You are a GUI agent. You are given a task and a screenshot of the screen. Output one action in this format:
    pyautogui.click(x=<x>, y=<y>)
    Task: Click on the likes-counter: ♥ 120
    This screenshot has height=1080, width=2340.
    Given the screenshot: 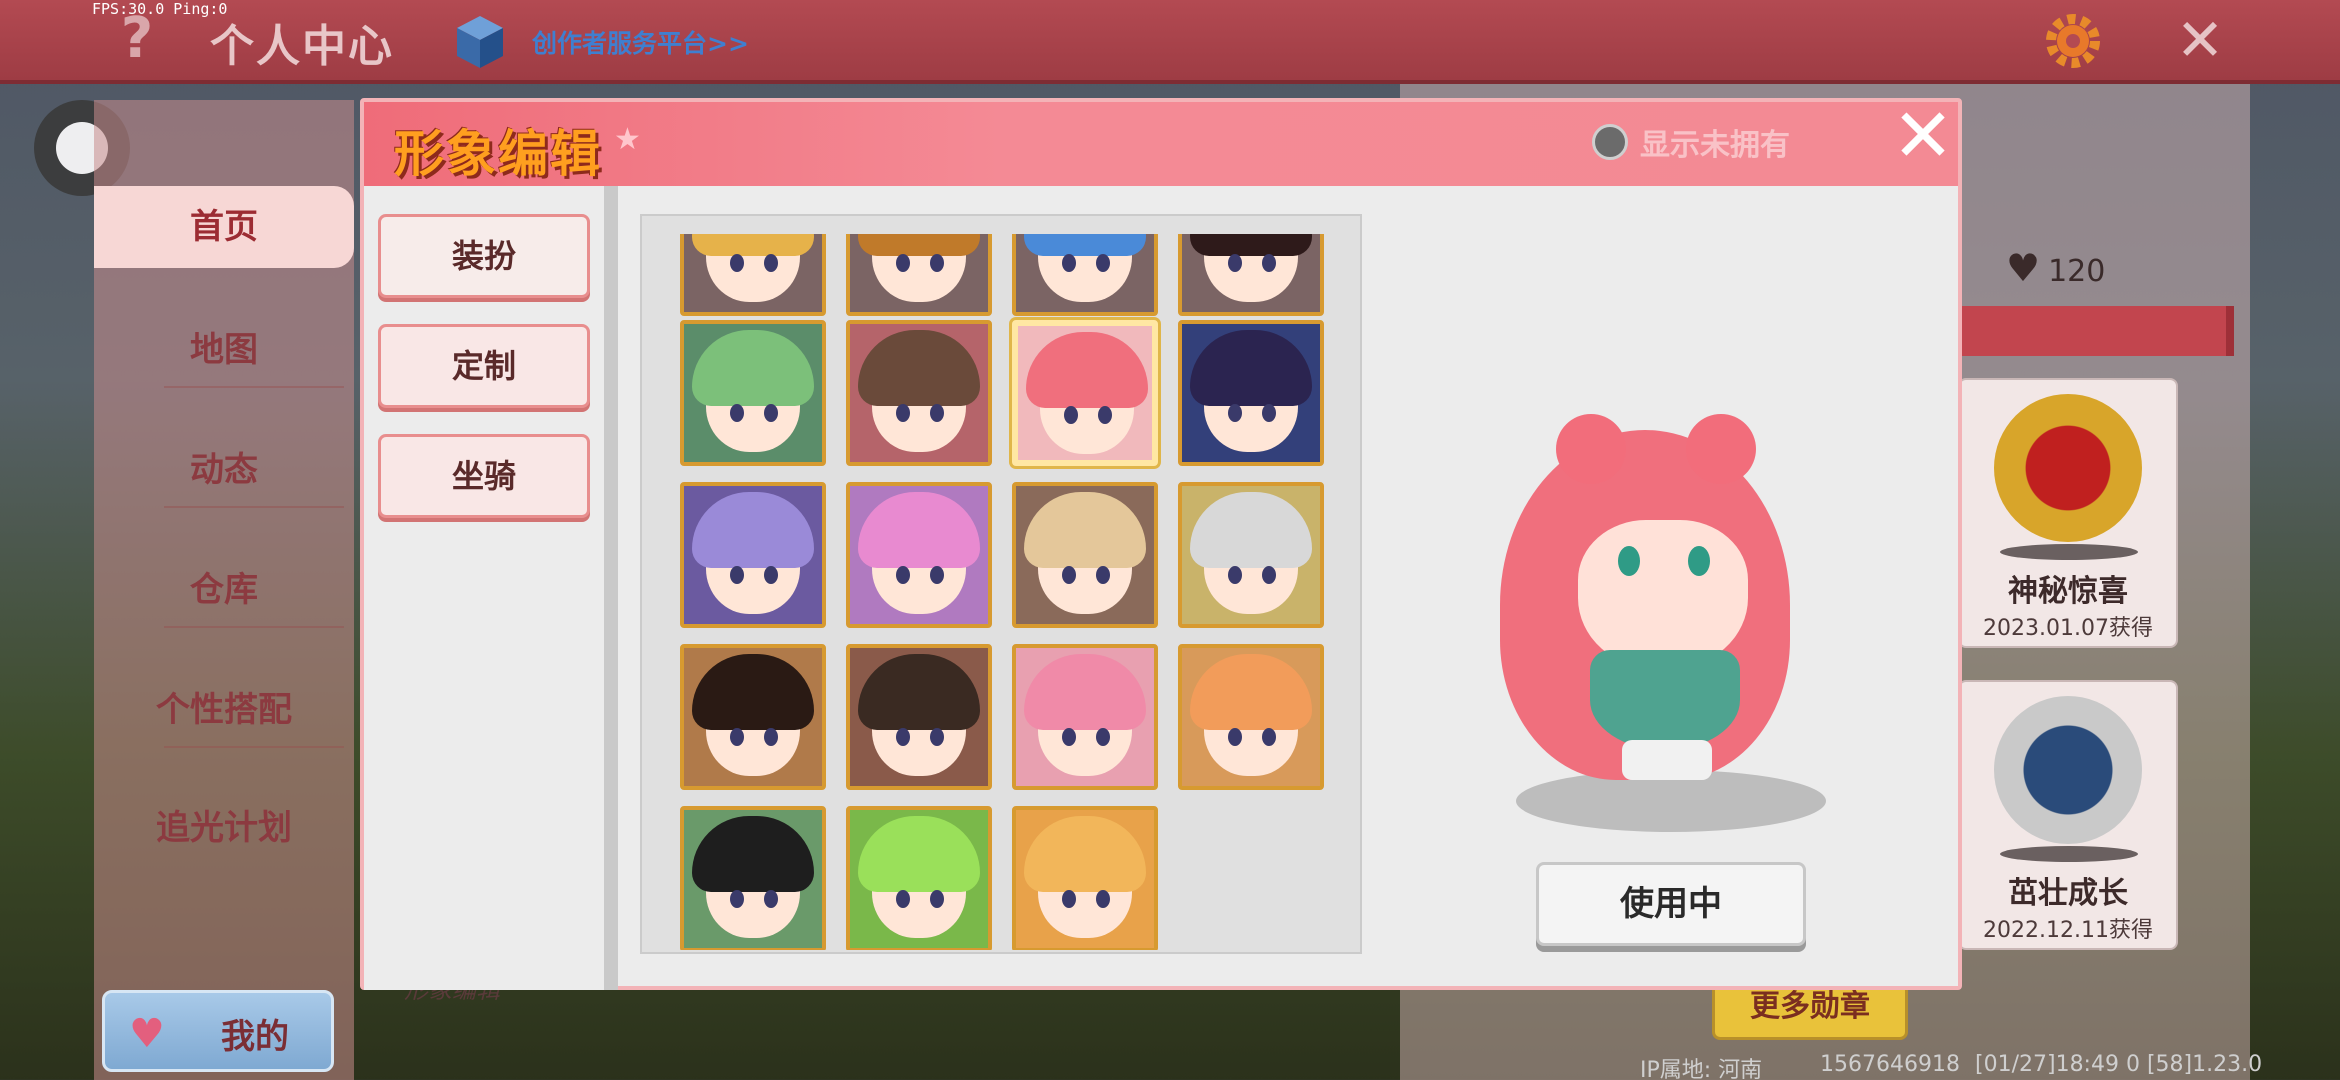 What is the action you would take?
    pyautogui.click(x=2055, y=268)
    